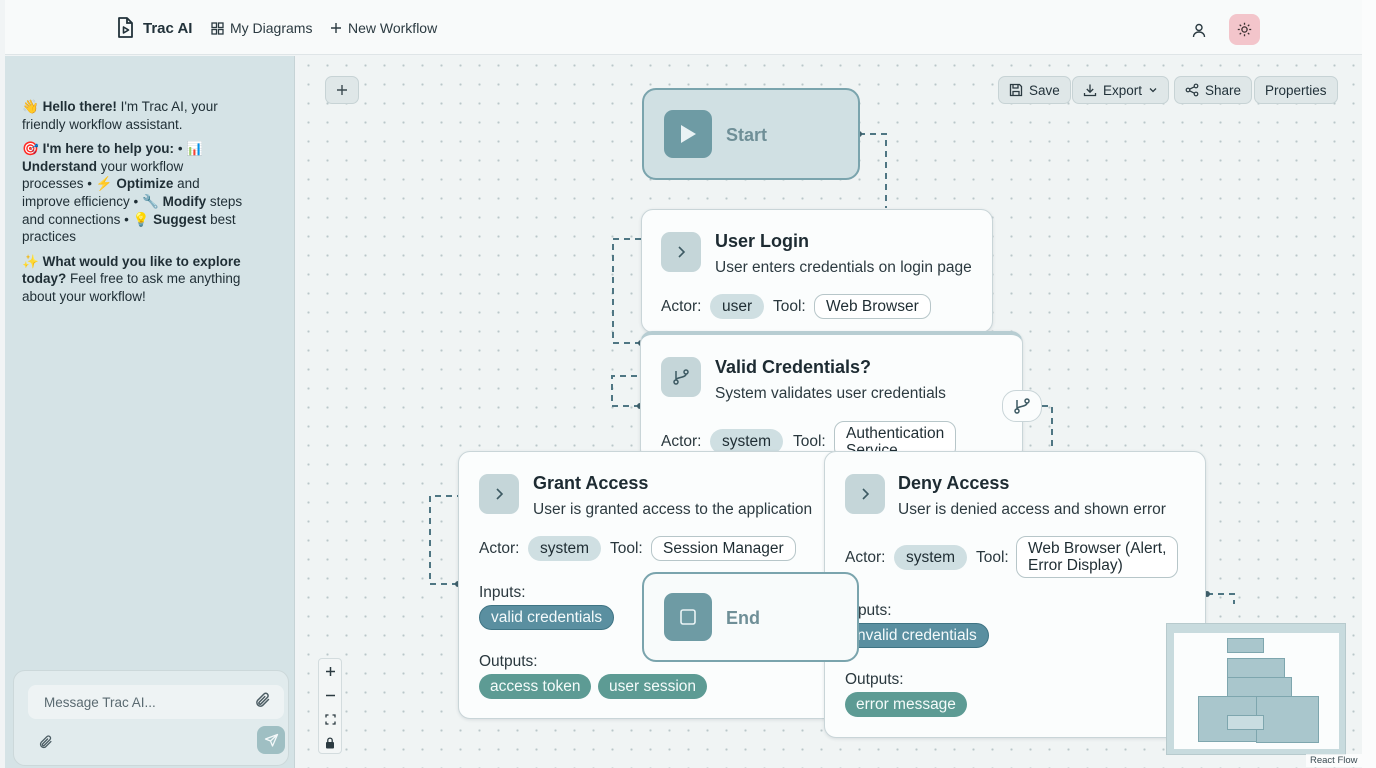 Image resolution: width=1376 pixels, height=768 pixels. I want to click on output-chip: user session, so click(653, 686).